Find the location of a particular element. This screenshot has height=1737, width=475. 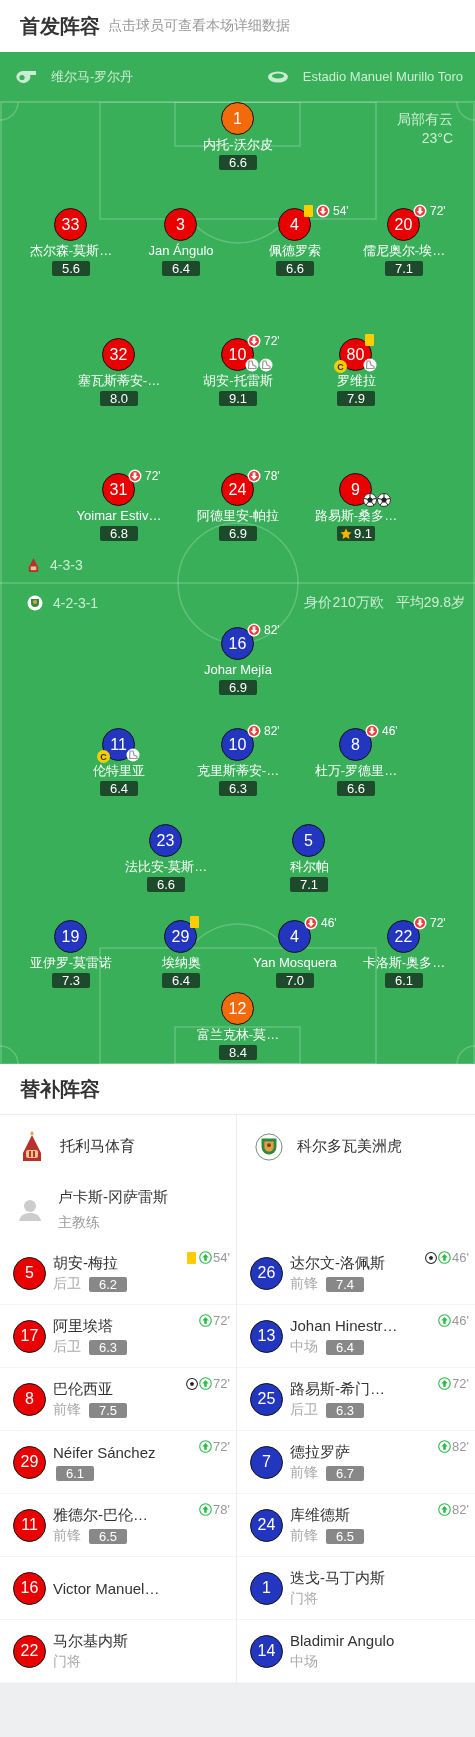

player-rating: 6.2 is located at coordinates (108, 1284).